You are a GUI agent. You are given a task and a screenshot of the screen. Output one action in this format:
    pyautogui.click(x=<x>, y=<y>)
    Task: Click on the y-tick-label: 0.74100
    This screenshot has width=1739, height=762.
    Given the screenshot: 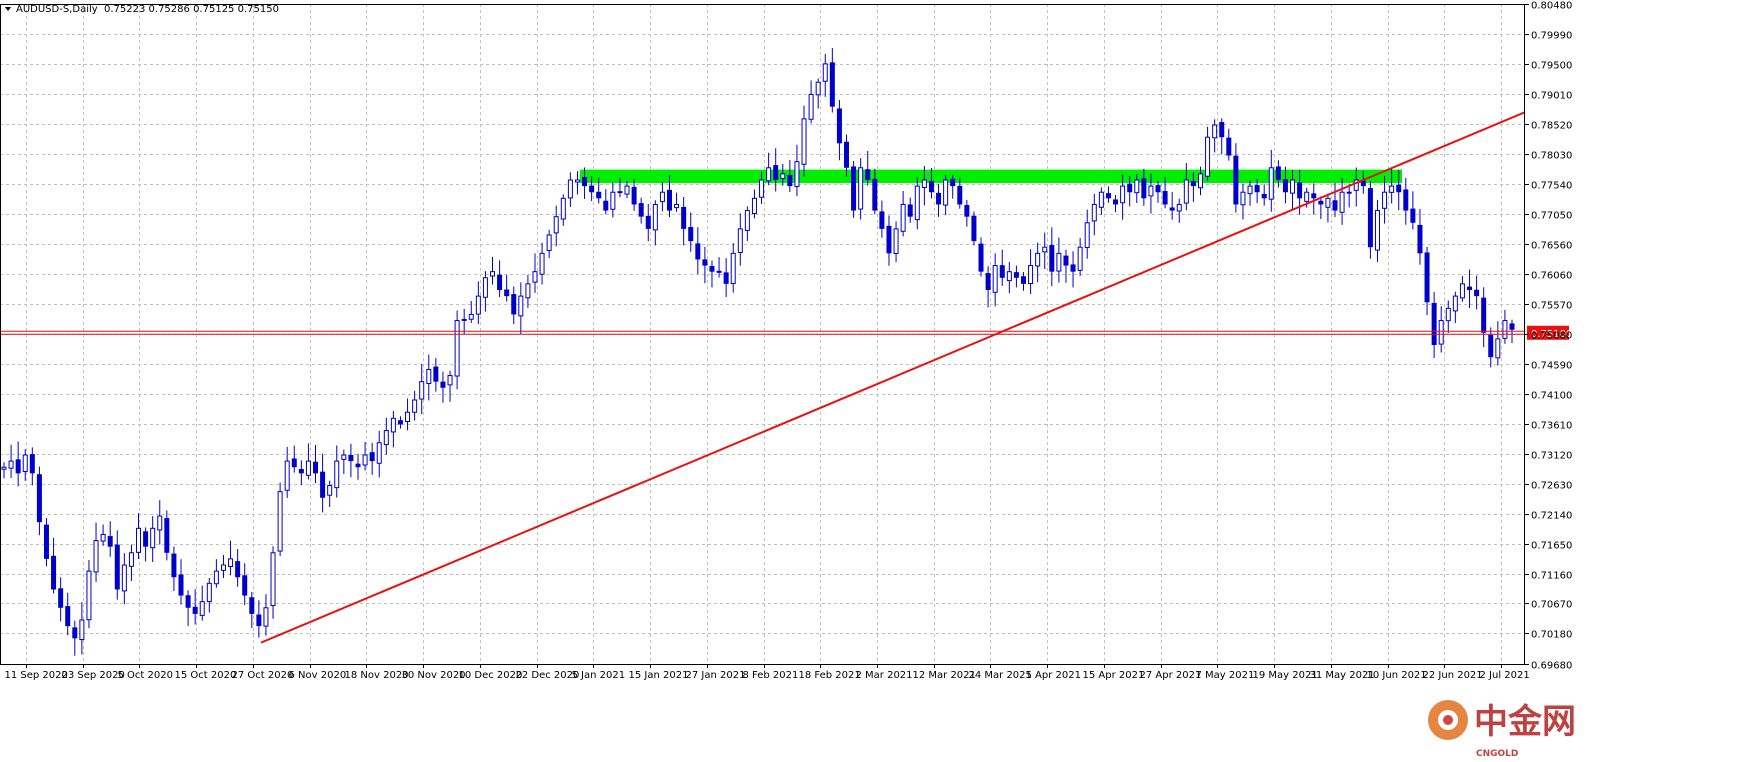 What is the action you would take?
    pyautogui.click(x=1551, y=396)
    